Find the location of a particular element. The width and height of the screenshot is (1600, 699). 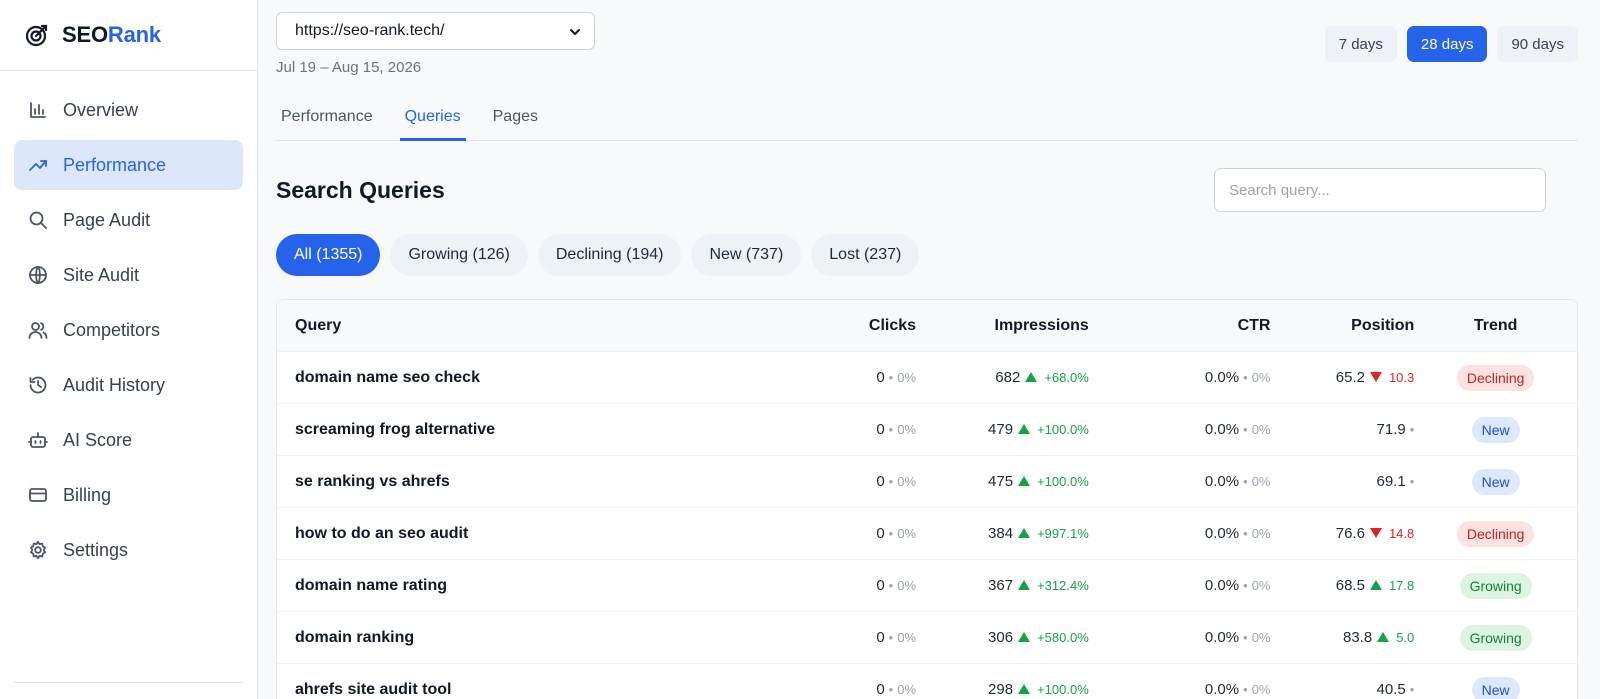

ctr-value: 0.0% is located at coordinates (1222, 429).